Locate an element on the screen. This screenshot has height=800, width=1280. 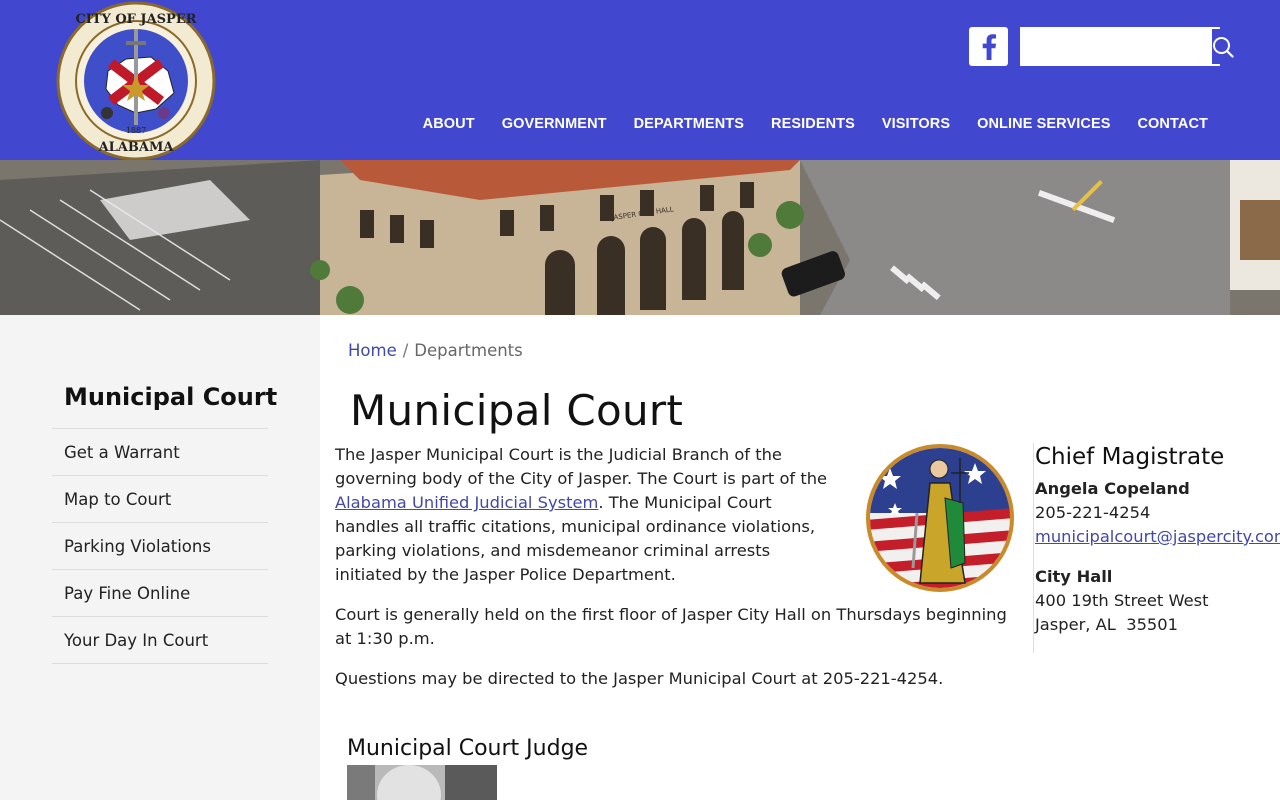
contact-phone: 205-221-4254 is located at coordinates (1093, 512).